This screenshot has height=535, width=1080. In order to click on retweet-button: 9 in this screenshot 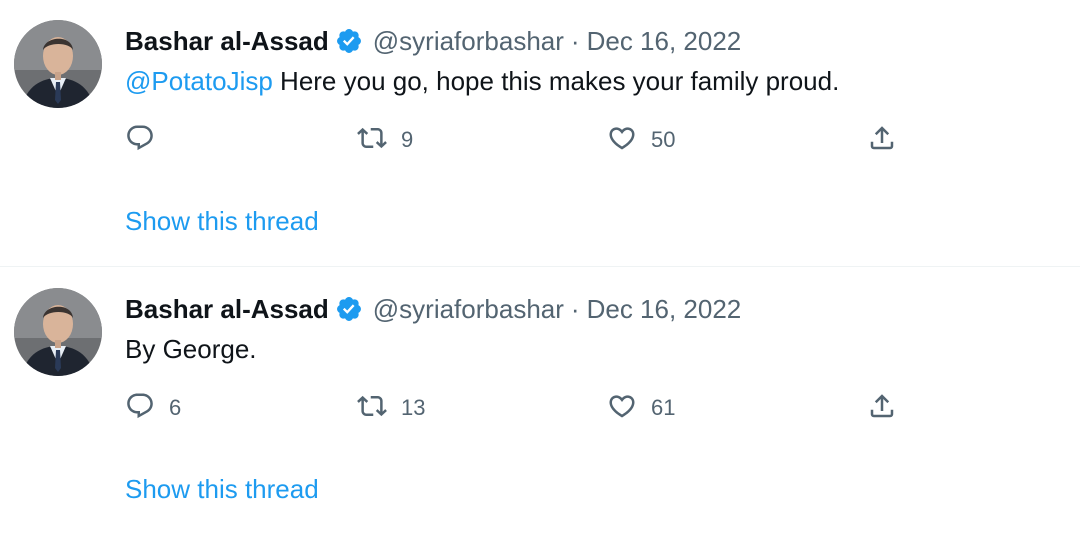, I will do `click(385, 140)`.